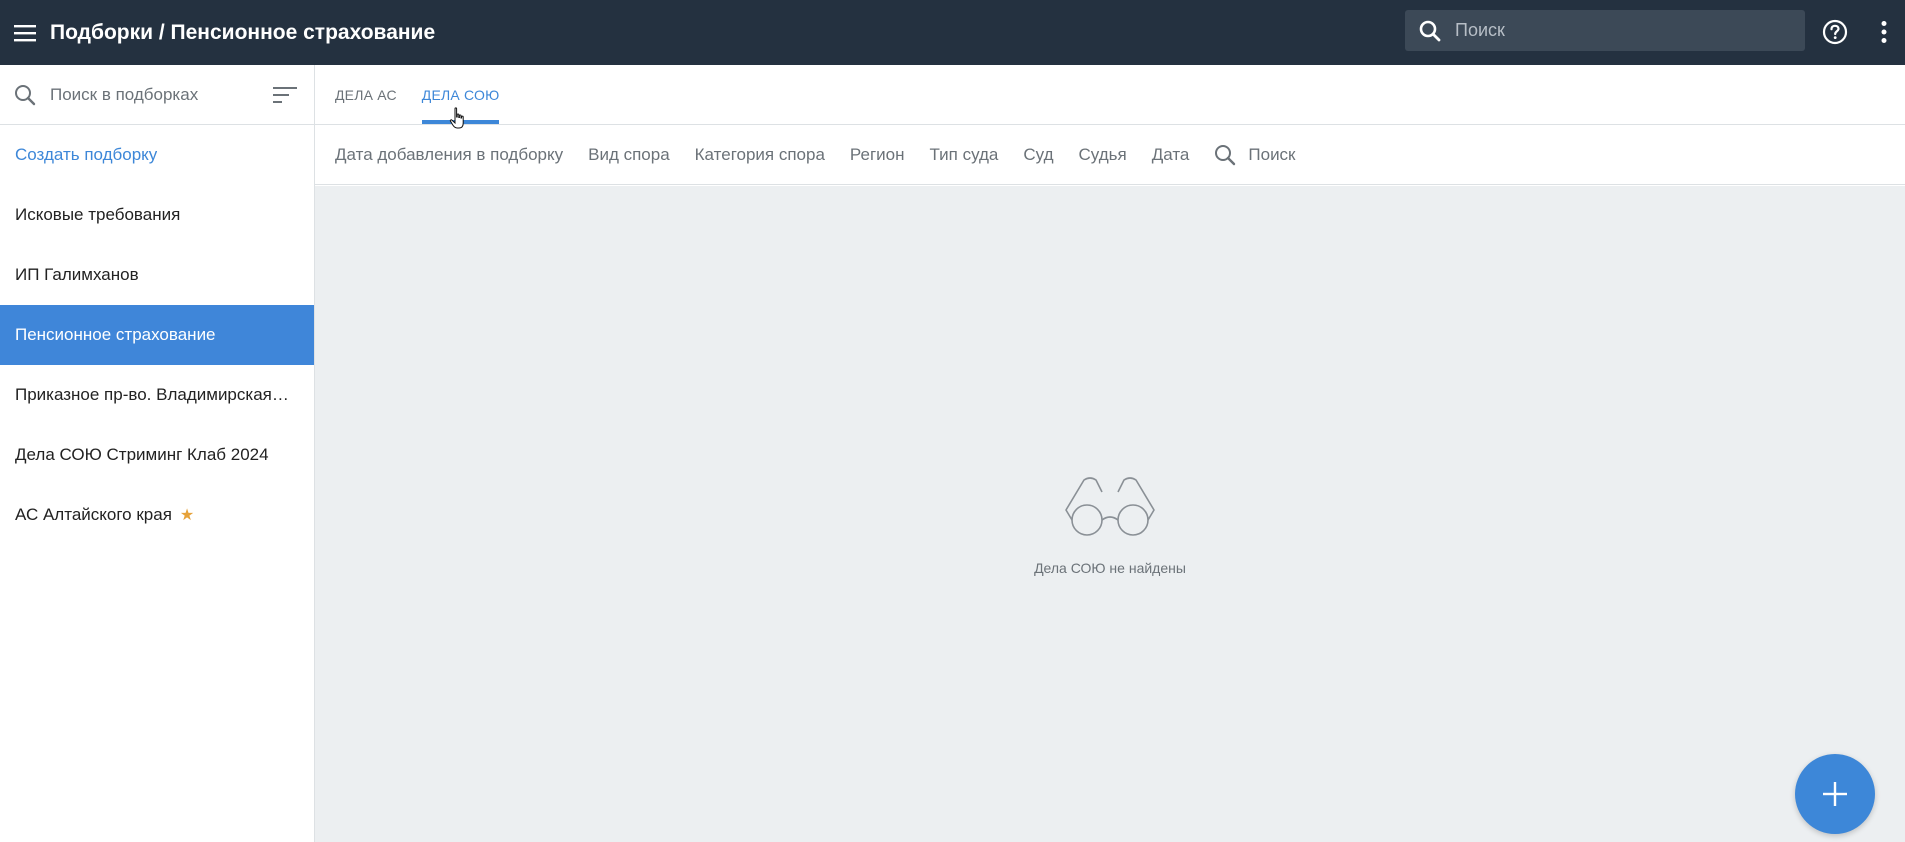 The height and width of the screenshot is (842, 1905). What do you see at coordinates (1110, 568) in the screenshot?
I see `empty-state-message: Дела СОЮ не найдены` at bounding box center [1110, 568].